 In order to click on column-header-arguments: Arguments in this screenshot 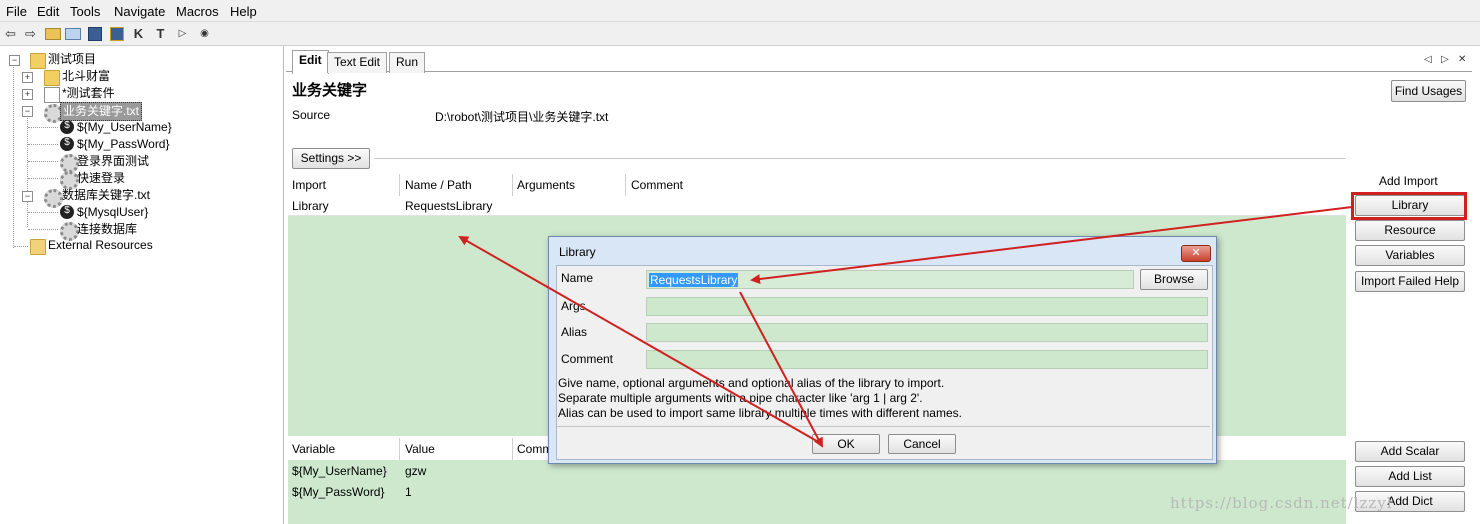, I will do `click(546, 185)`.